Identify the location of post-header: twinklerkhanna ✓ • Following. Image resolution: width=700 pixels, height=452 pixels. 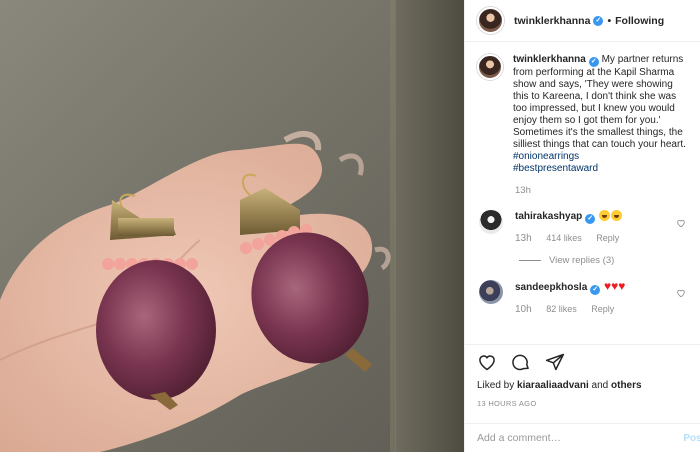
(582, 21).